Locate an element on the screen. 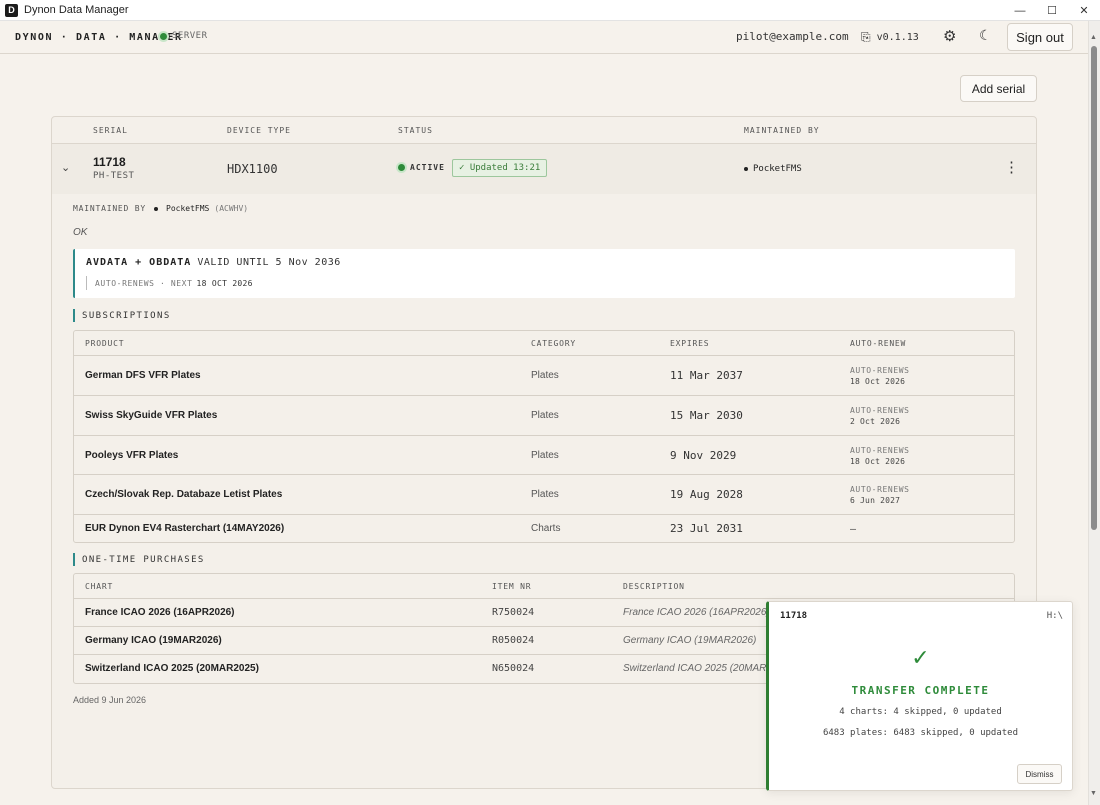 The height and width of the screenshot is (805, 1100). item-number: R050024 is located at coordinates (513, 640).